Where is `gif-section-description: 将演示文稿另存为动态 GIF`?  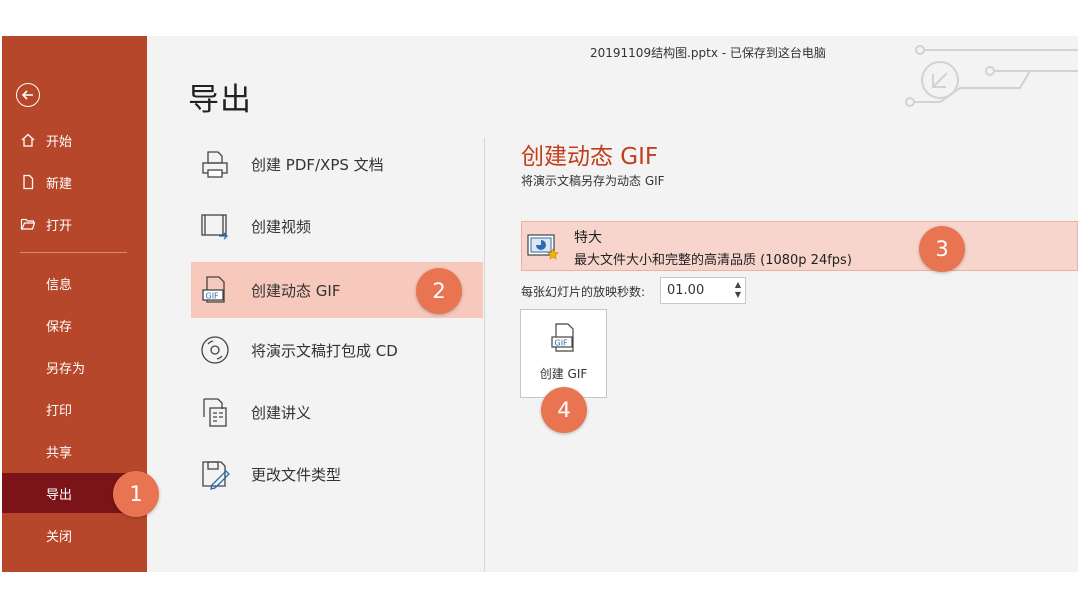 gif-section-description: 将演示文稿另存为动态 GIF is located at coordinates (593, 181).